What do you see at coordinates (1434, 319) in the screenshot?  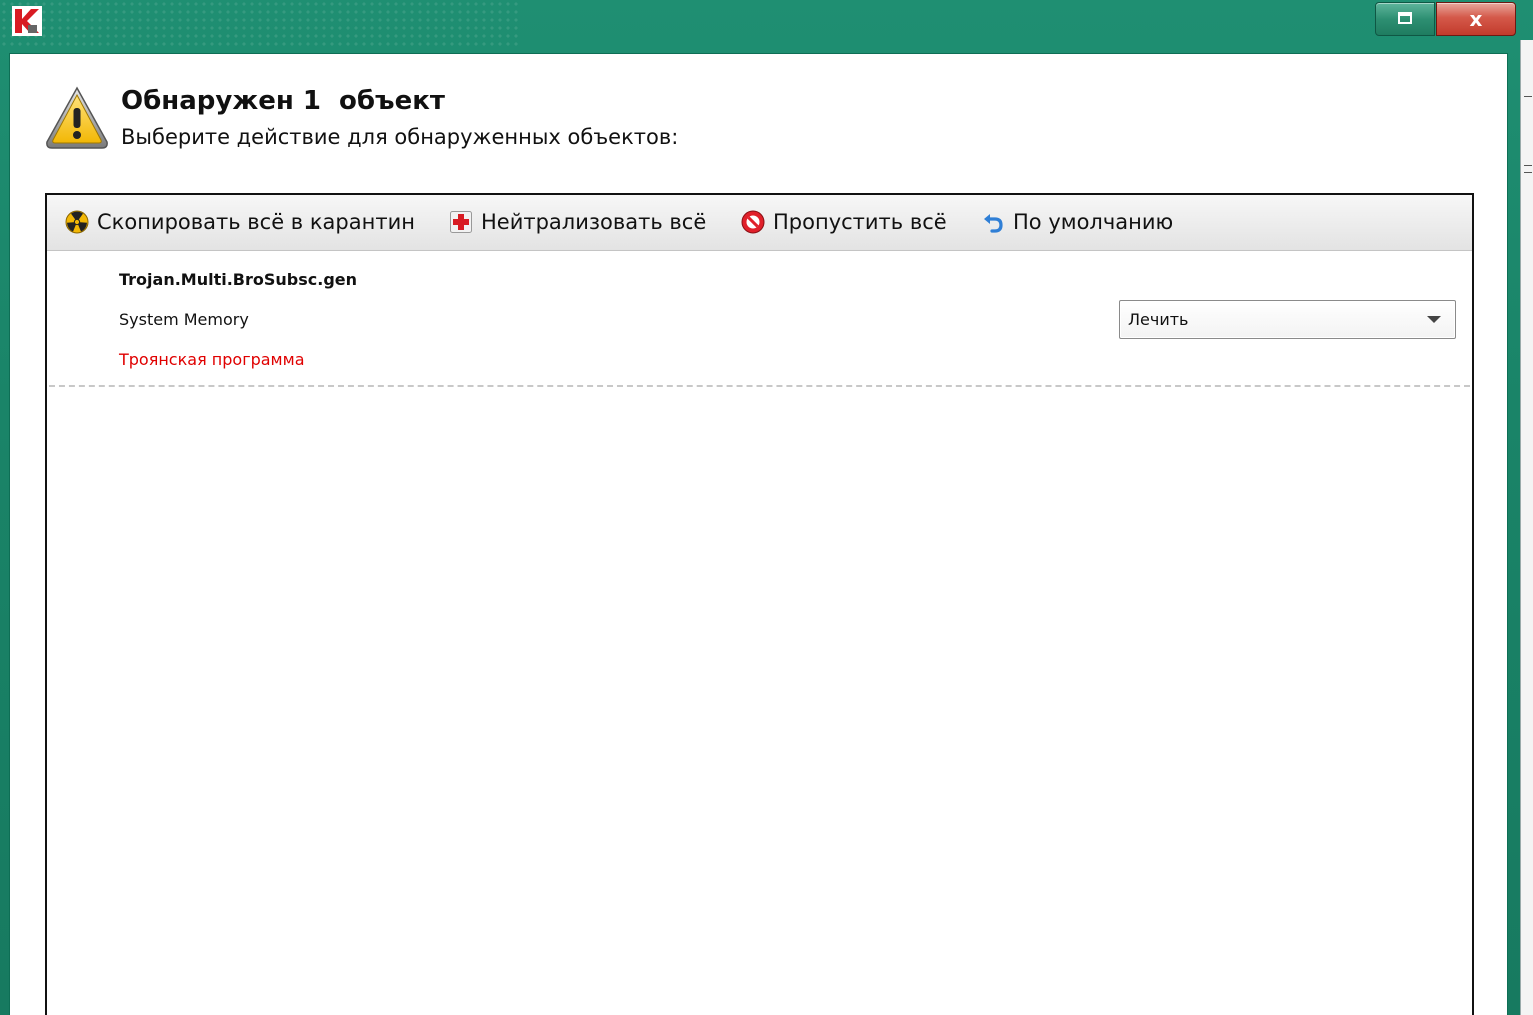 I see `chevron-down-icon` at bounding box center [1434, 319].